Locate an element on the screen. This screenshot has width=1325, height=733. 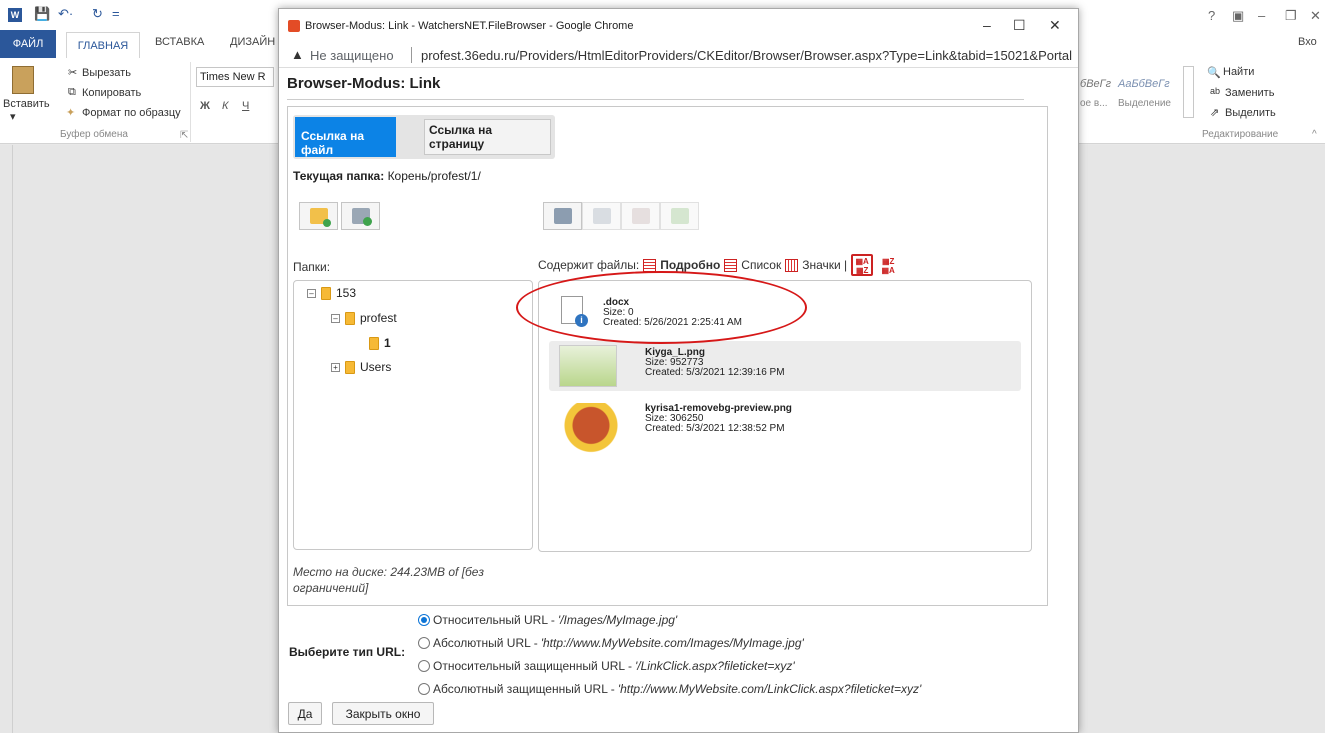
redo-icon: ↻ is located at coordinates (97, 15).